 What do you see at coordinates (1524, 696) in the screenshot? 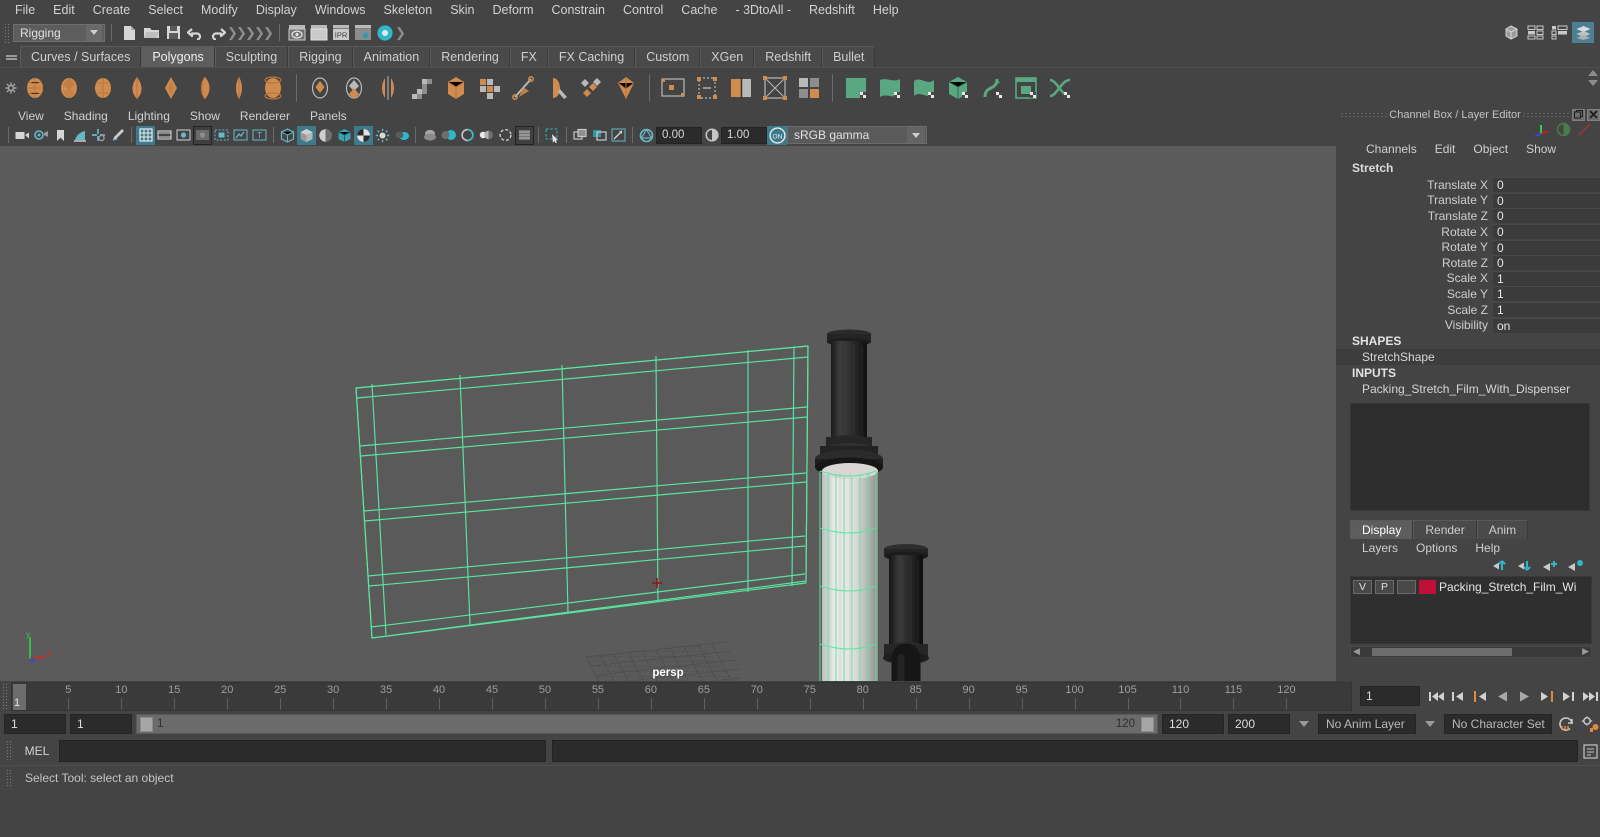
I see `play-forwards-icon` at bounding box center [1524, 696].